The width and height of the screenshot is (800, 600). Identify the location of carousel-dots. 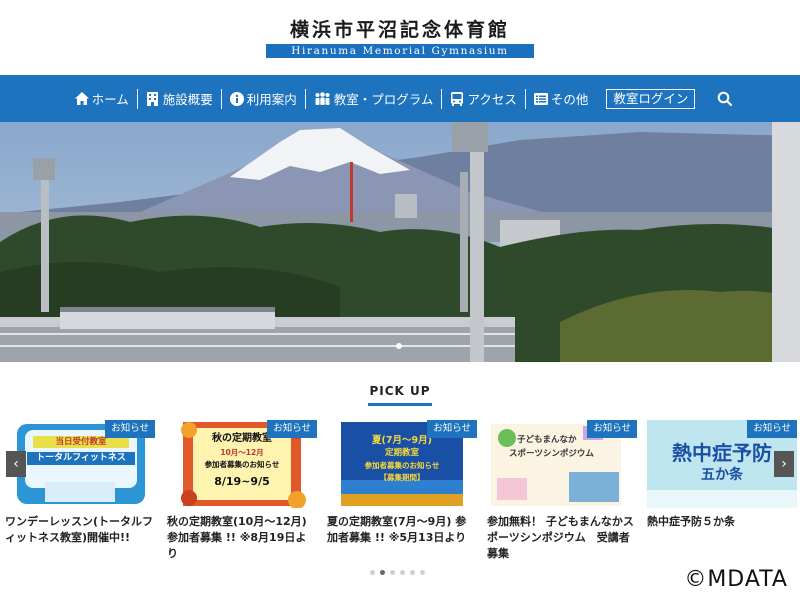
(397, 572).